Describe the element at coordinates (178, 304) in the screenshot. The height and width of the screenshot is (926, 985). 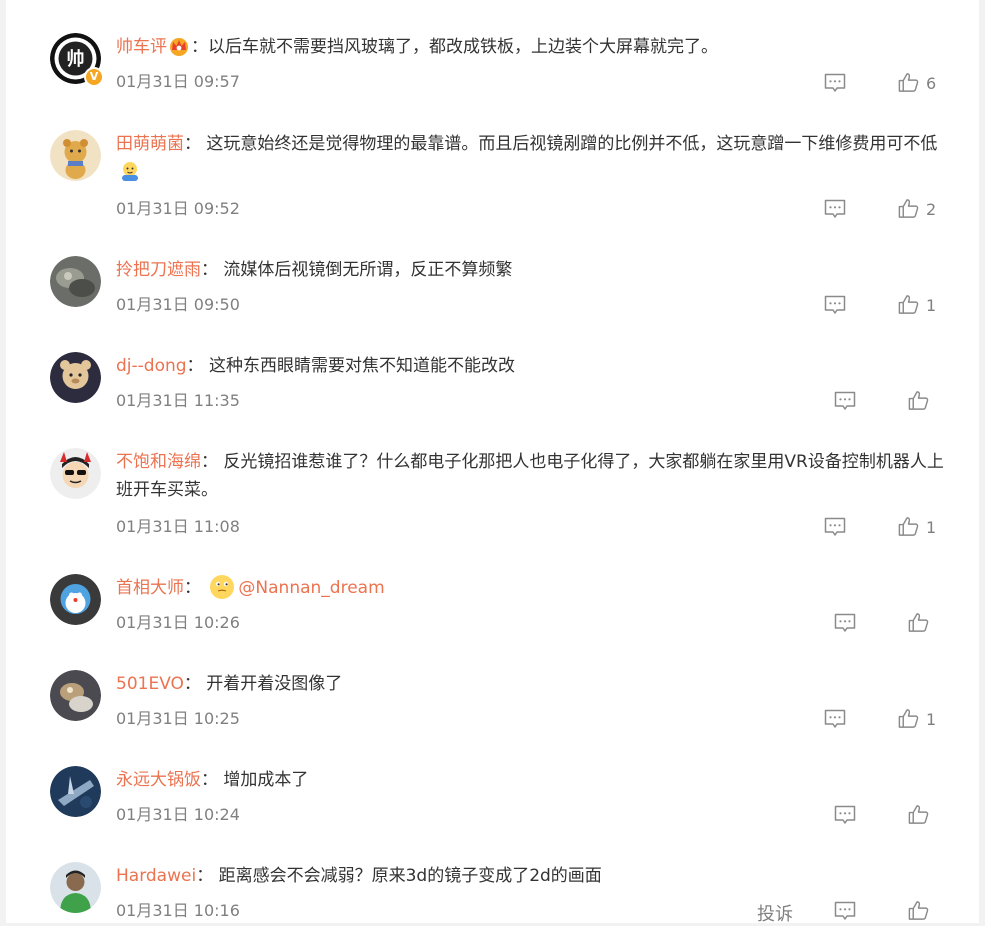
I see `comment-time: 01月31日 09:50` at that location.